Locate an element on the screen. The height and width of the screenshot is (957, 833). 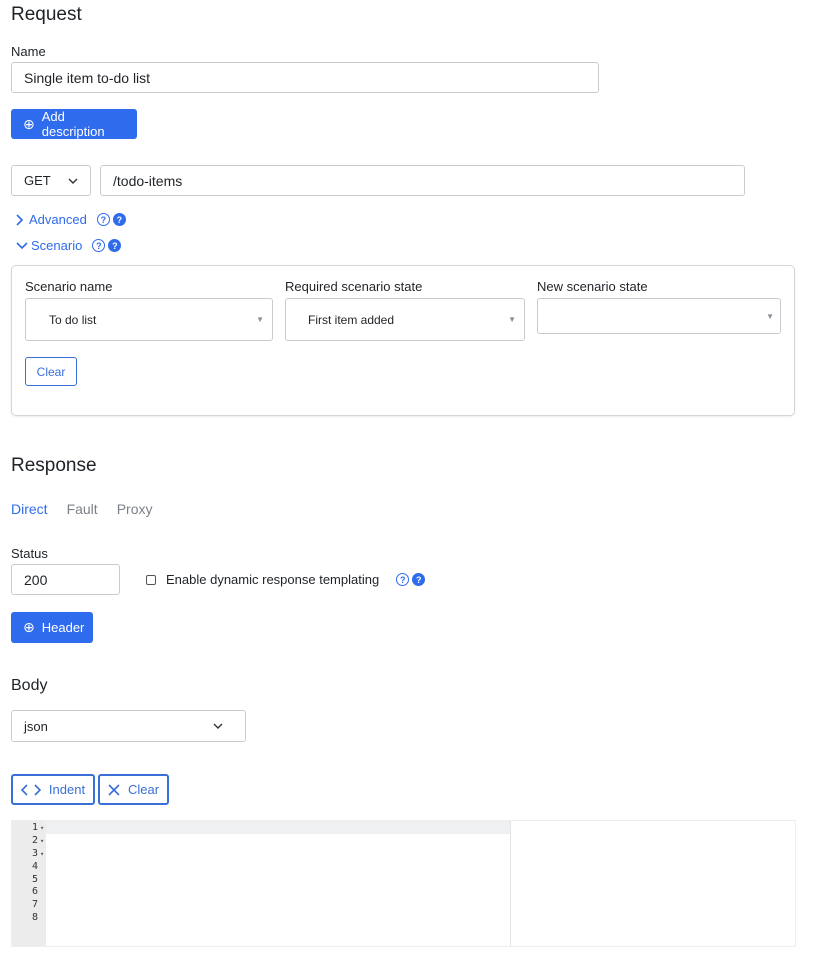
json-editor: 1 ▾ 2 ▾ 3 ▾ 4 5 6 7 8 is located at coordinates (403, 883).